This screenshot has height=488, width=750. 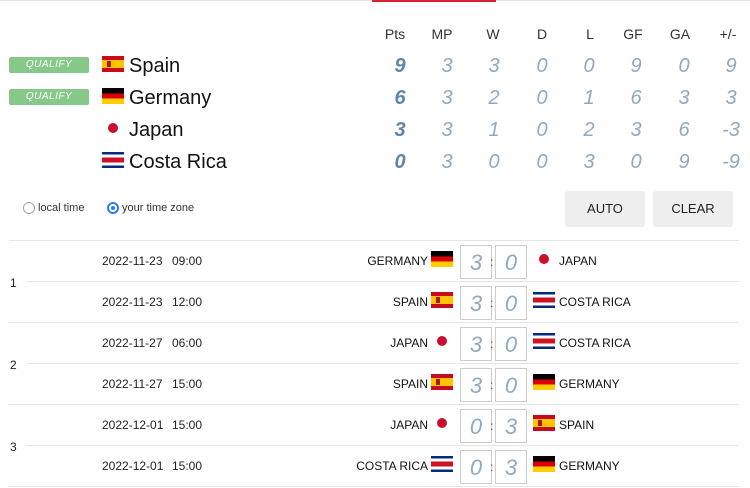 What do you see at coordinates (410, 302) in the screenshot?
I see `home-team: SPAIN` at bounding box center [410, 302].